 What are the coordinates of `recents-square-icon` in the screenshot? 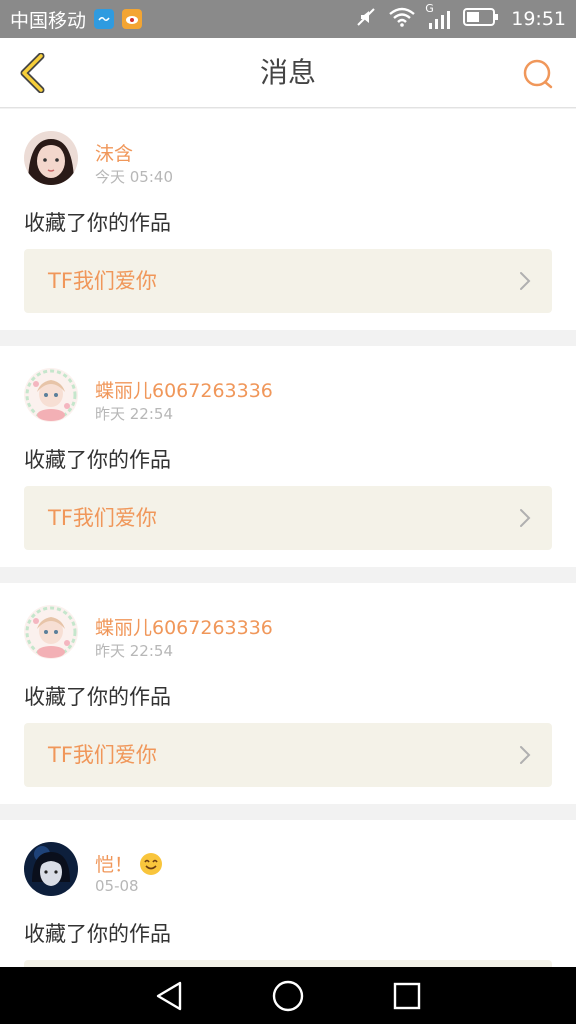 It's located at (406, 995).